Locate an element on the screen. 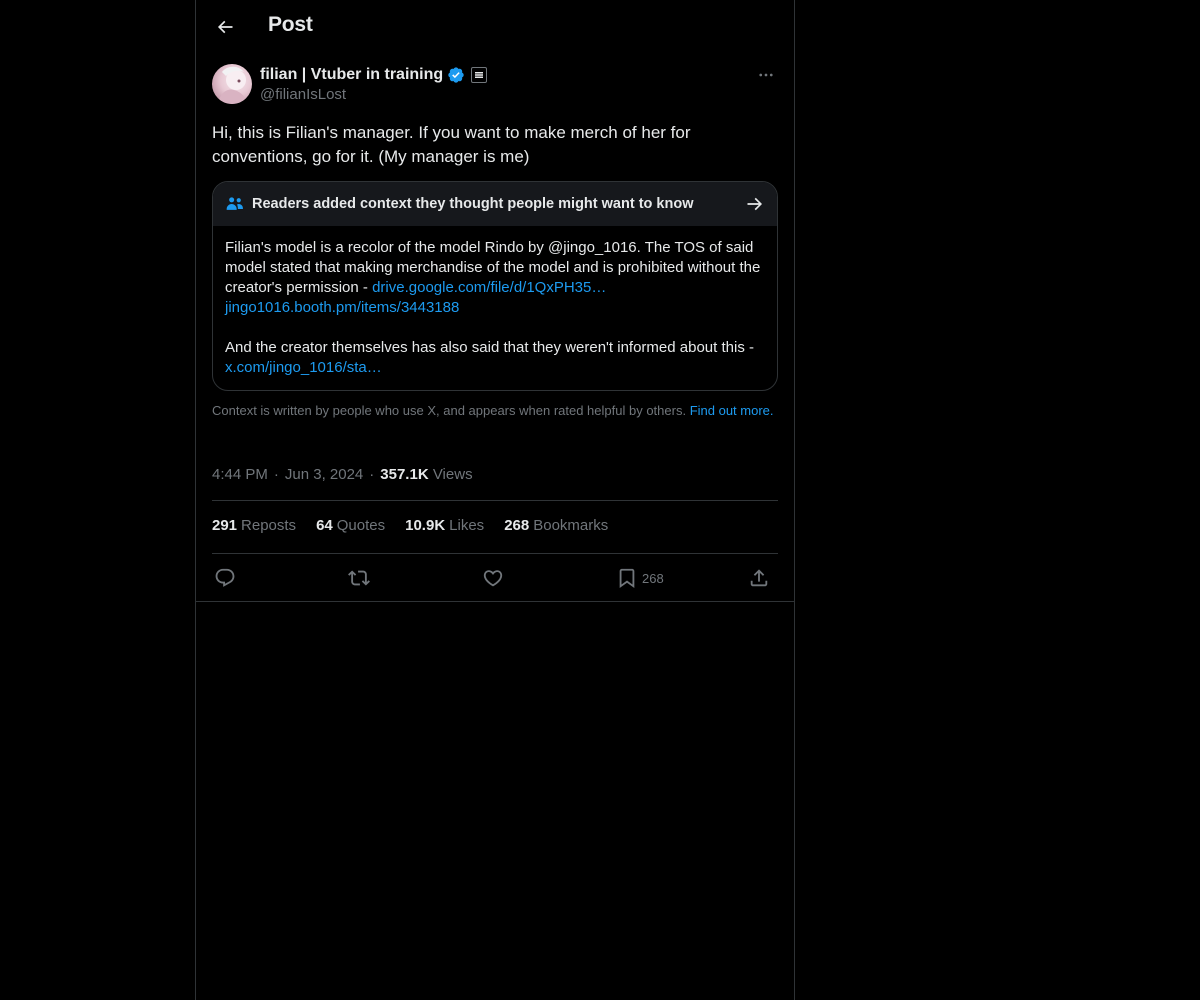 The width and height of the screenshot is (1200, 1000). arrow-left-icon is located at coordinates (225, 27).